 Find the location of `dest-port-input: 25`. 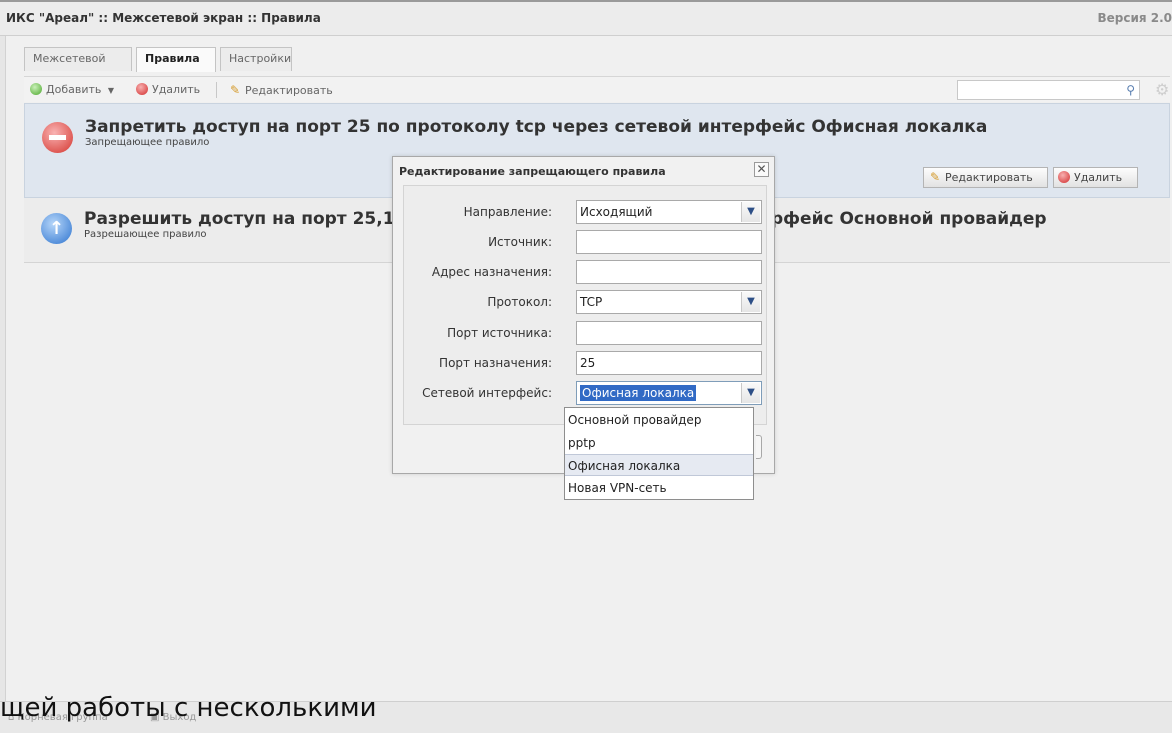

dest-port-input: 25 is located at coordinates (669, 363).